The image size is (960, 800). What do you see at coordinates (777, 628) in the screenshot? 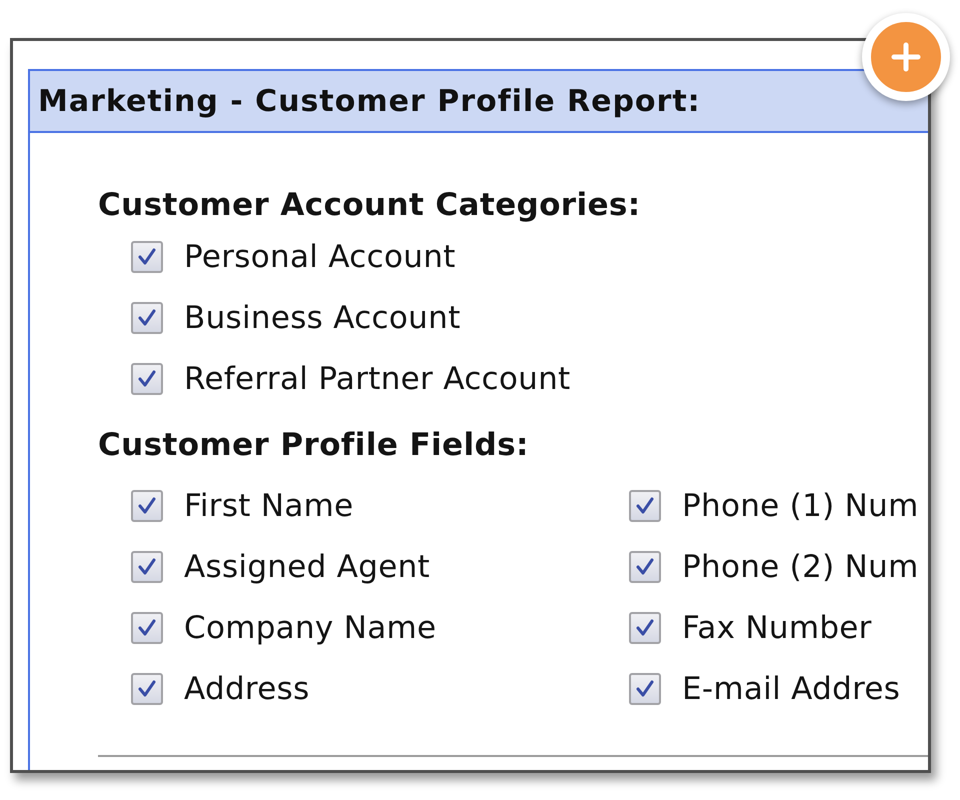
I see `checkbox-label: Fax Number` at bounding box center [777, 628].